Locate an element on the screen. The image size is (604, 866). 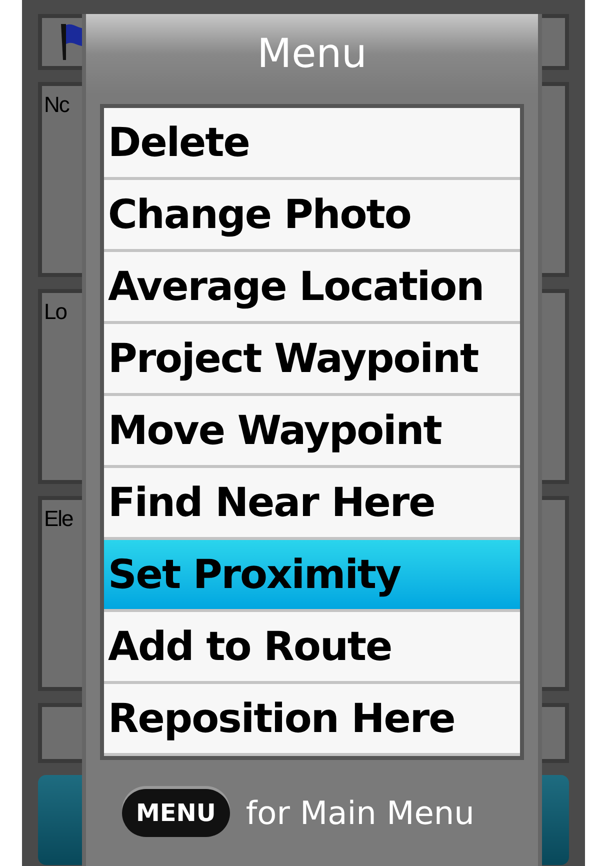
footer-hint: for Main Menu is located at coordinates (360, 813).